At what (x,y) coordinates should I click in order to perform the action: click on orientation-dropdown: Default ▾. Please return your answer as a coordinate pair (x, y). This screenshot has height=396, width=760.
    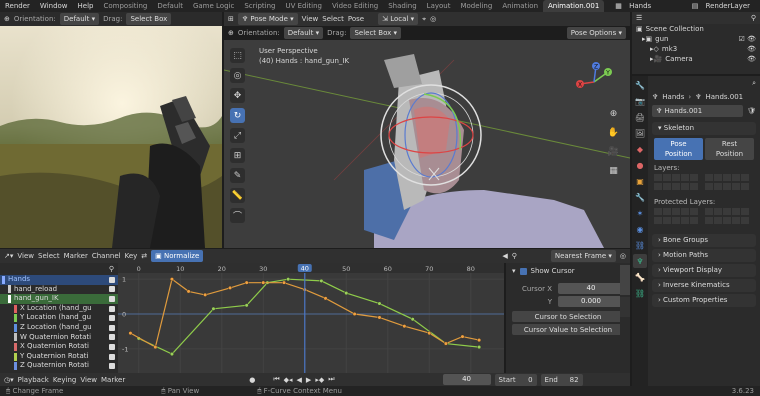
    Looking at the image, I should click on (79, 19).